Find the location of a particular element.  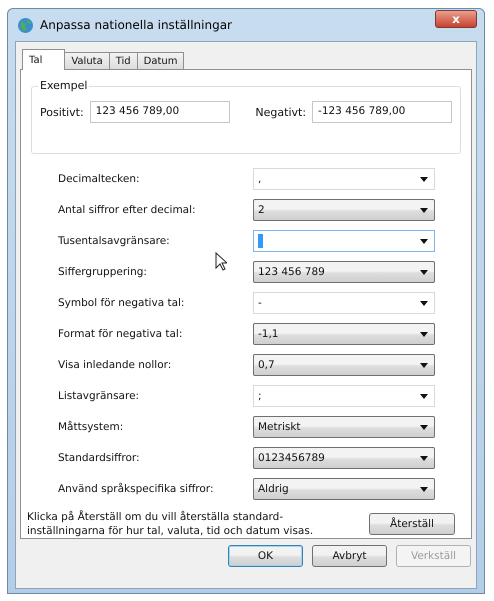

tab: Tal is located at coordinates (44, 59).